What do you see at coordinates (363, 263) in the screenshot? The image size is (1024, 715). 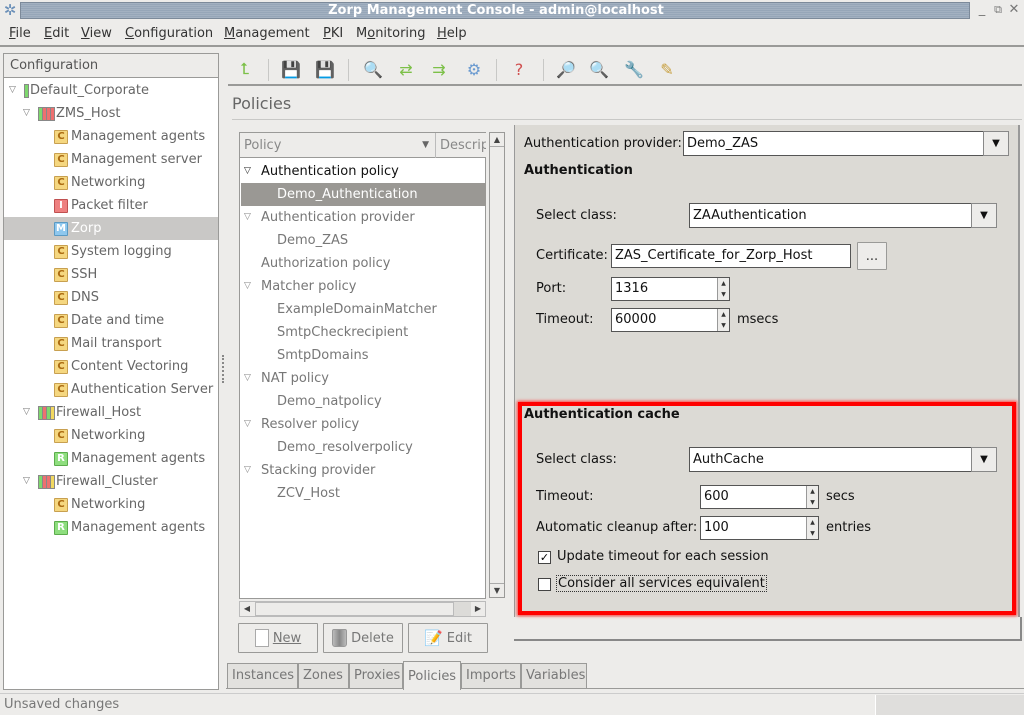 I see `policy-row: Authorization policy` at bounding box center [363, 263].